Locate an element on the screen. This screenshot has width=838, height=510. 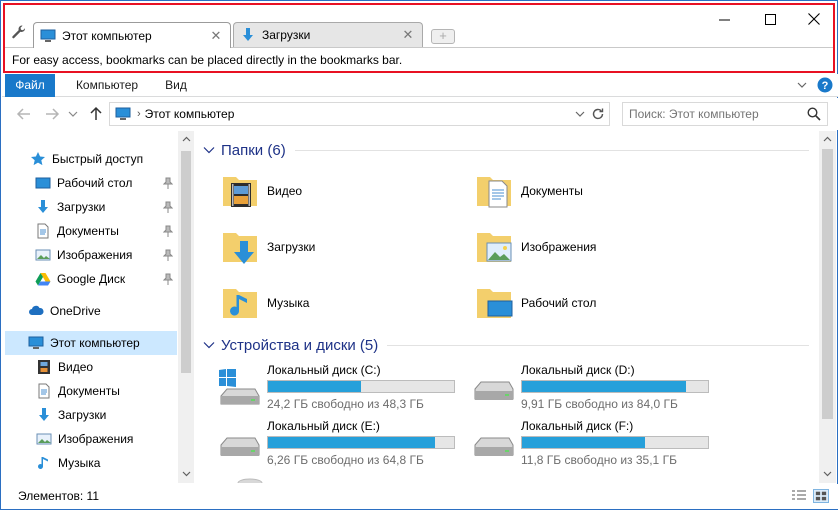
ribbon-expand-chevron-icon is located at coordinates (802, 85).